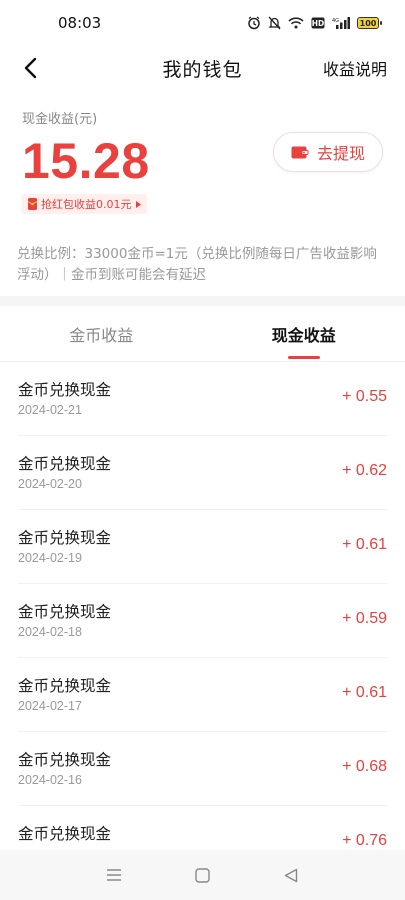 The image size is (405, 900). What do you see at coordinates (355, 68) in the screenshot?
I see `earnings-explanation-link: 收益说明` at bounding box center [355, 68].